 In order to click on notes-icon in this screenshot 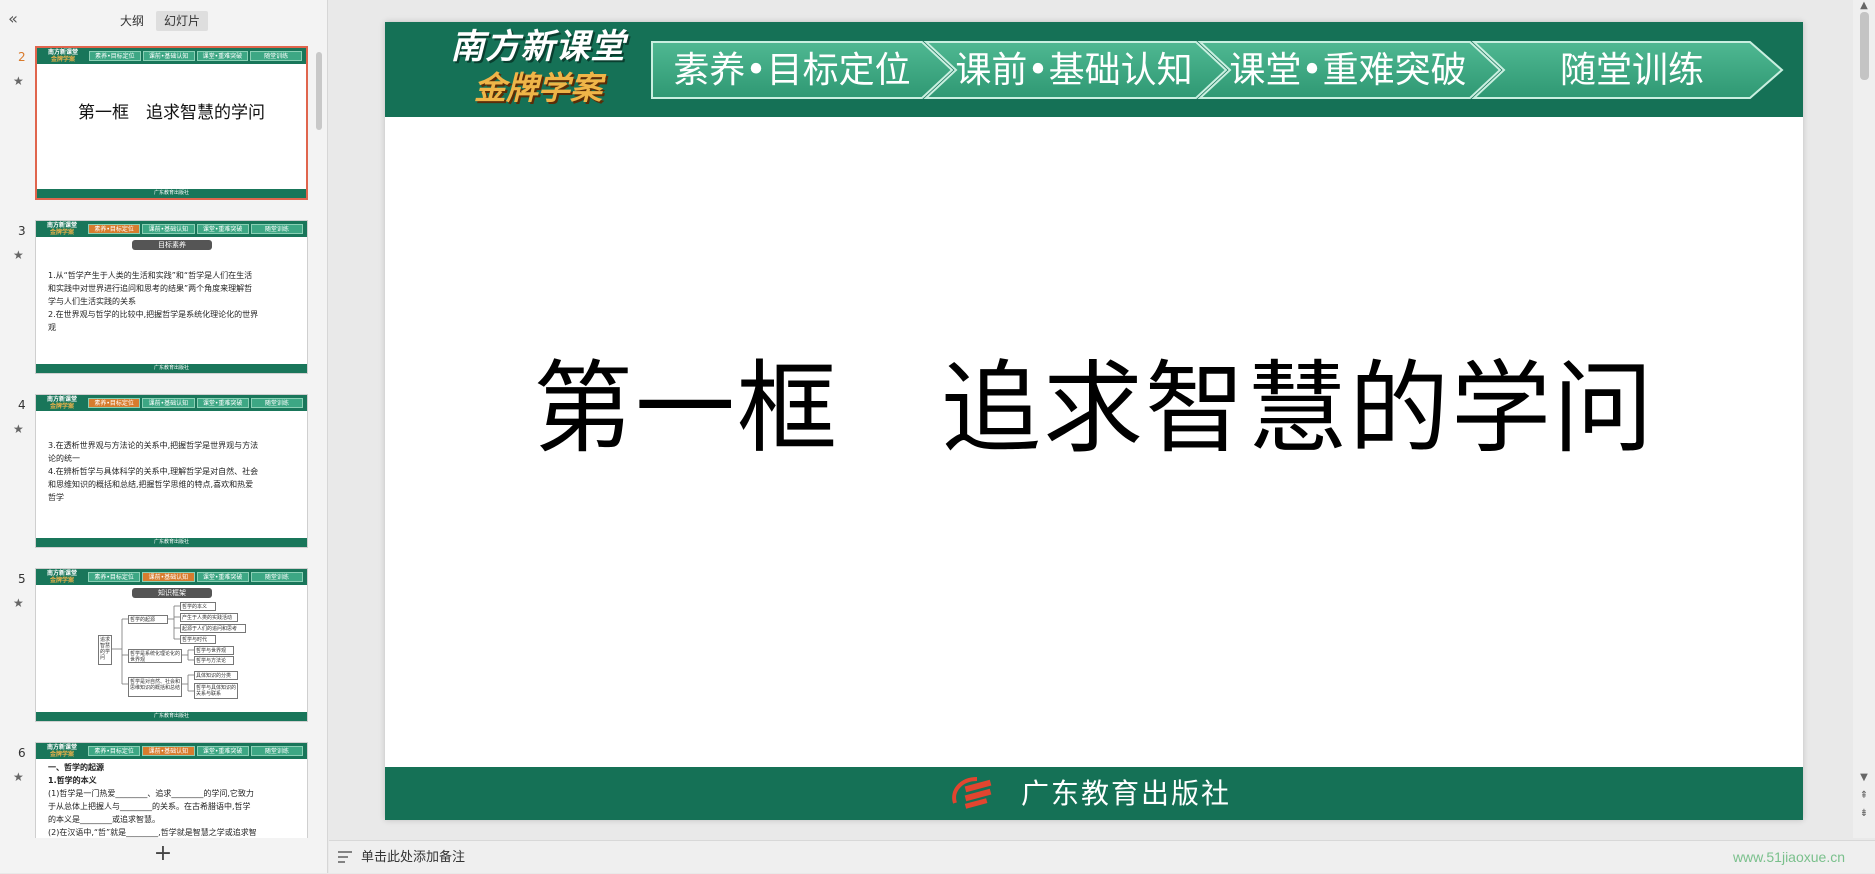, I will do `click(345, 857)`.